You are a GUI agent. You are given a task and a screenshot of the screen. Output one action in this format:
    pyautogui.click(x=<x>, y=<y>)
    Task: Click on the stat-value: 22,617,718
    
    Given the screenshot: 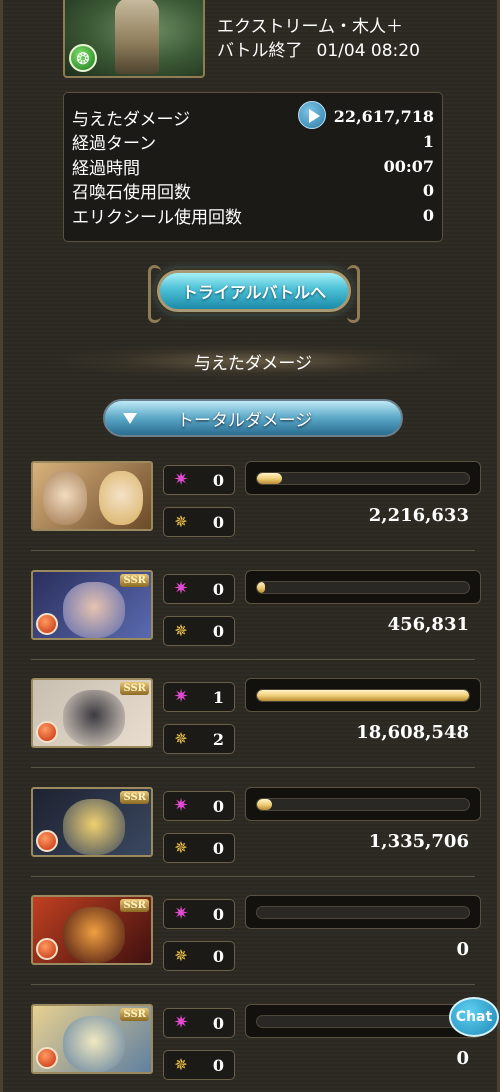 What is the action you would take?
    pyautogui.click(x=383, y=117)
    